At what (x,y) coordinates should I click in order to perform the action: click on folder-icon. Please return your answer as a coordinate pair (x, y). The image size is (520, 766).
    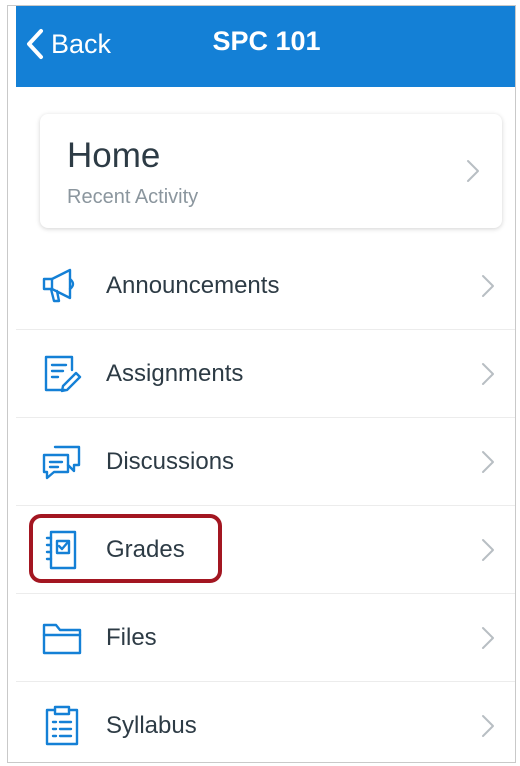
    Looking at the image, I should click on (62, 639).